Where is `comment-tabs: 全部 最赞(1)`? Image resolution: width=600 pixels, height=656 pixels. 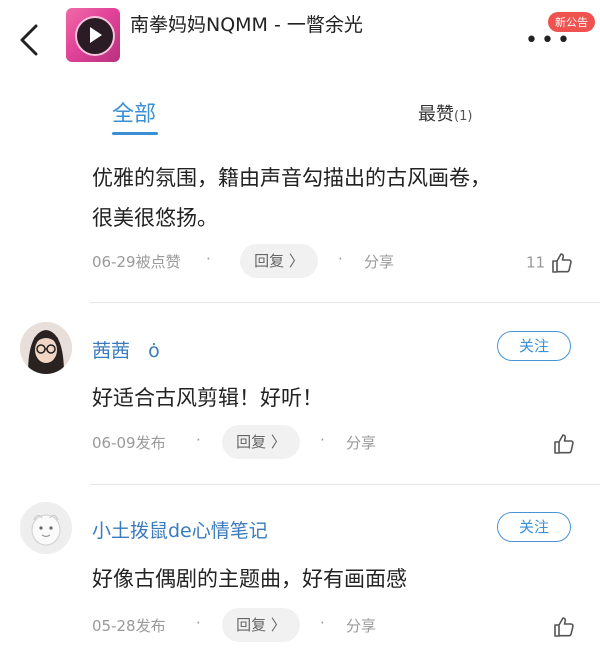
comment-tabs: 全部 最赞(1) is located at coordinates (300, 114).